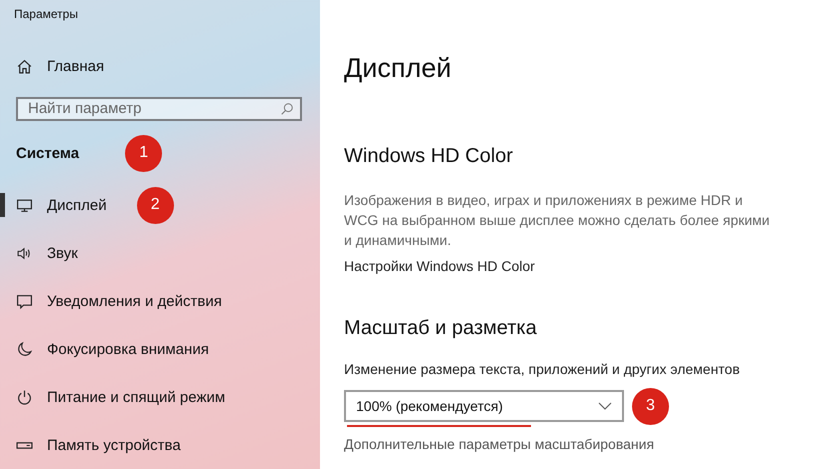 This screenshot has width=823, height=469. What do you see at coordinates (93, 445) in the screenshot?
I see `sidebar-item: Память устройства` at bounding box center [93, 445].